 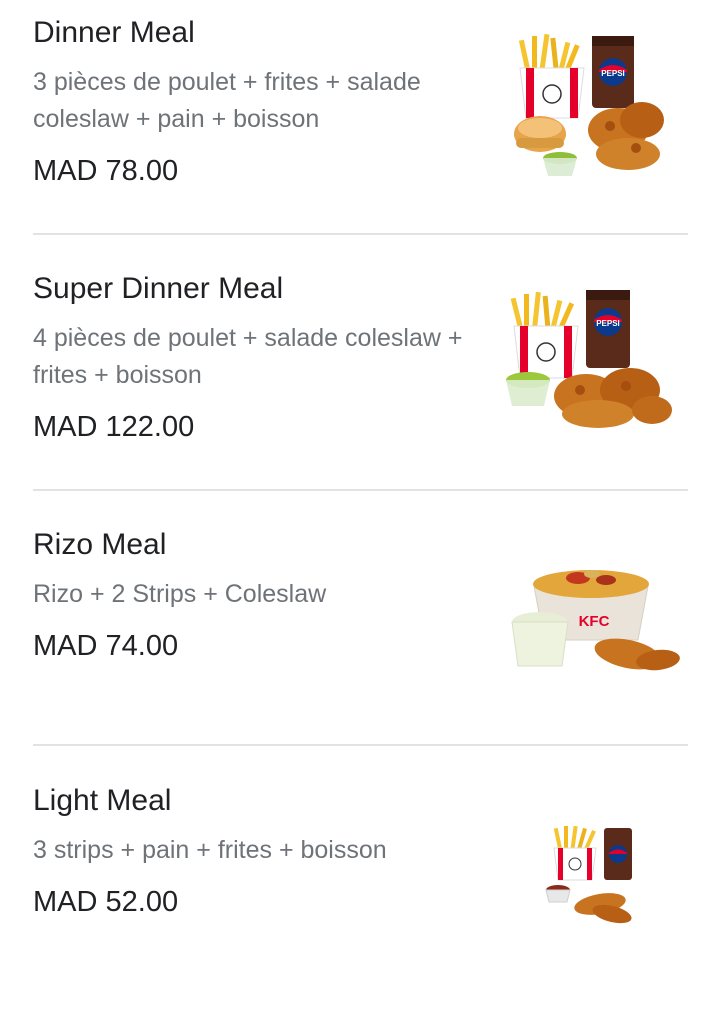 What do you see at coordinates (102, 800) in the screenshot?
I see `menu-item-name: Light Meal` at bounding box center [102, 800].